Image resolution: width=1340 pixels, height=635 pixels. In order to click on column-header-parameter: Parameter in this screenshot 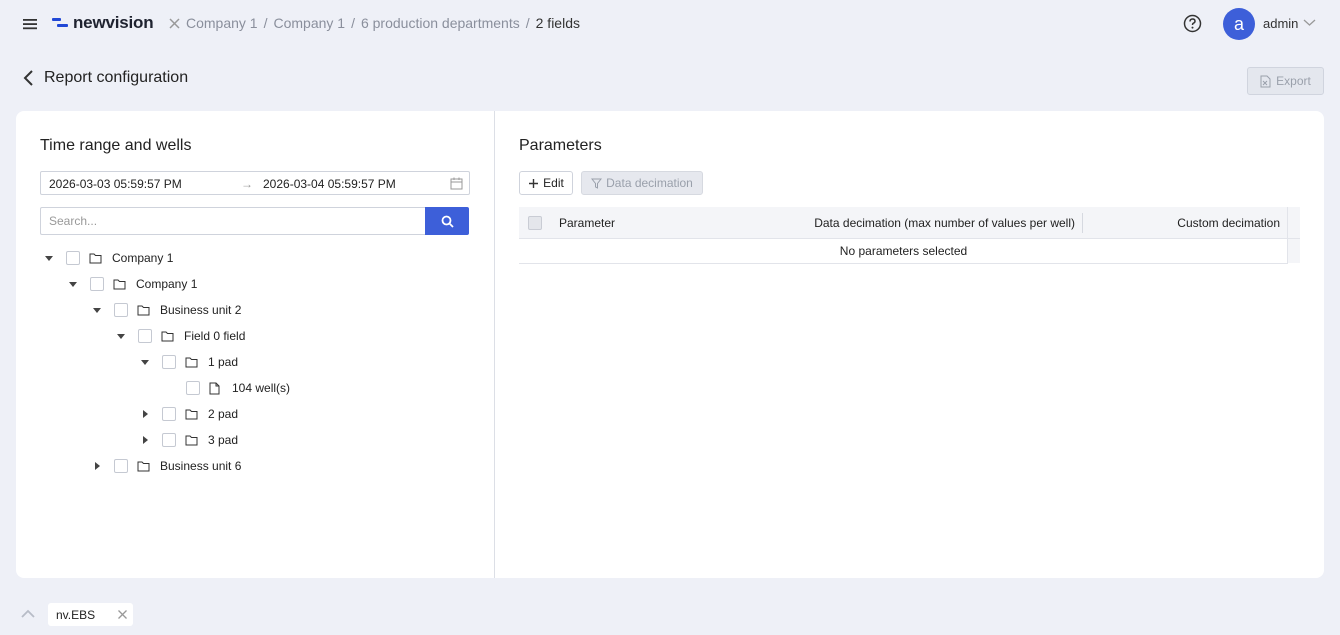, I will do `click(587, 223)`.